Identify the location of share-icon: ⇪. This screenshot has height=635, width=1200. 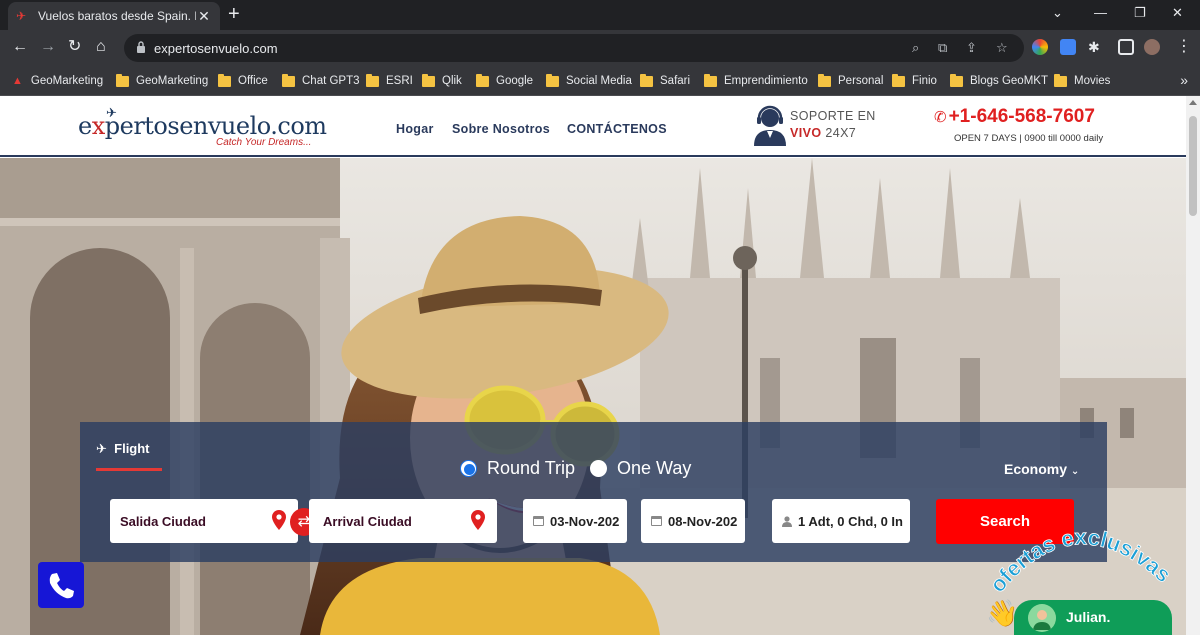
(971, 48).